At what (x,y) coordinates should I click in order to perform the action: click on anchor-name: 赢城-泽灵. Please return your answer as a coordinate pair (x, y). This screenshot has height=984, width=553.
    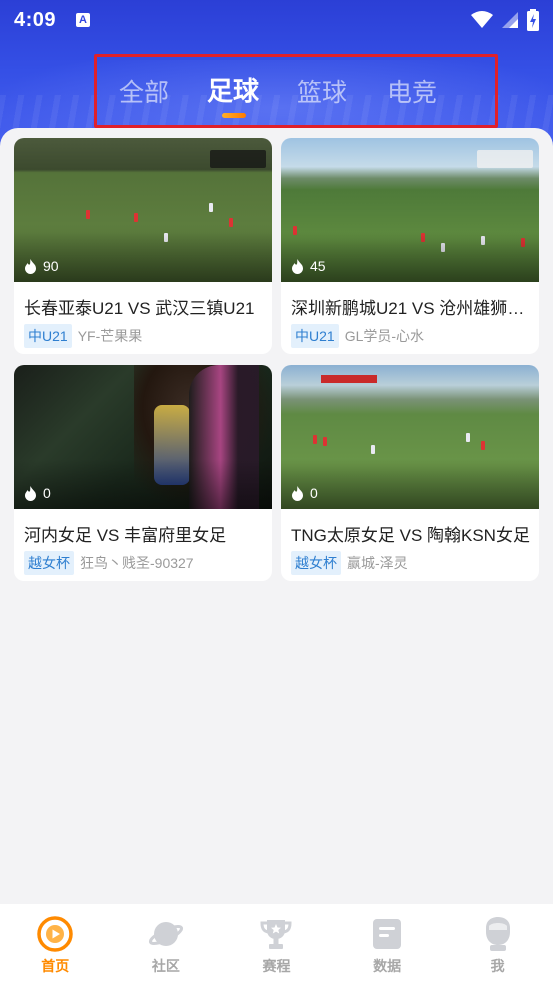
    Looking at the image, I should click on (377, 563).